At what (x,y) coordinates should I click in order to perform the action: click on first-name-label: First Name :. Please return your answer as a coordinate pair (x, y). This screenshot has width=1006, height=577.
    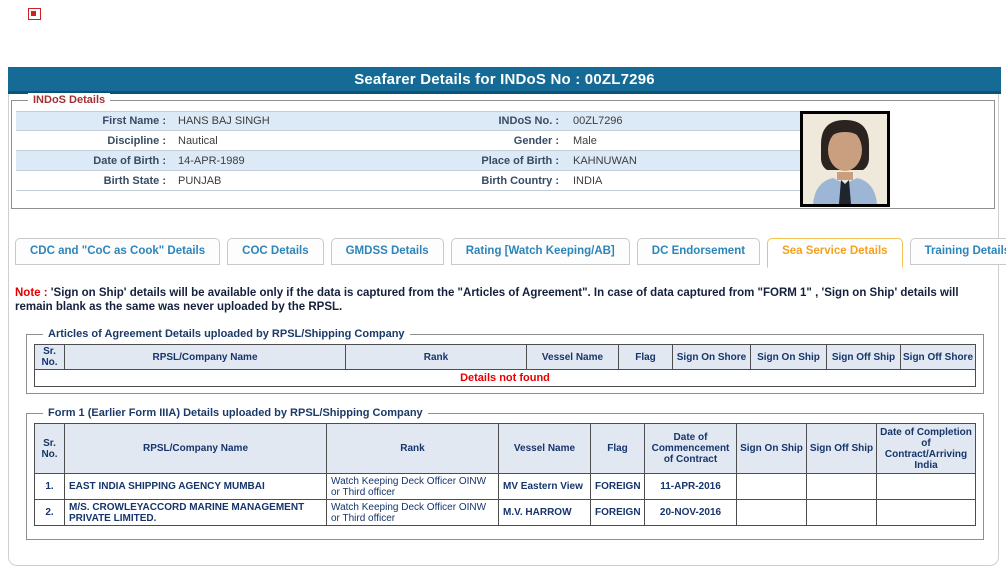
    Looking at the image, I should click on (134, 121).